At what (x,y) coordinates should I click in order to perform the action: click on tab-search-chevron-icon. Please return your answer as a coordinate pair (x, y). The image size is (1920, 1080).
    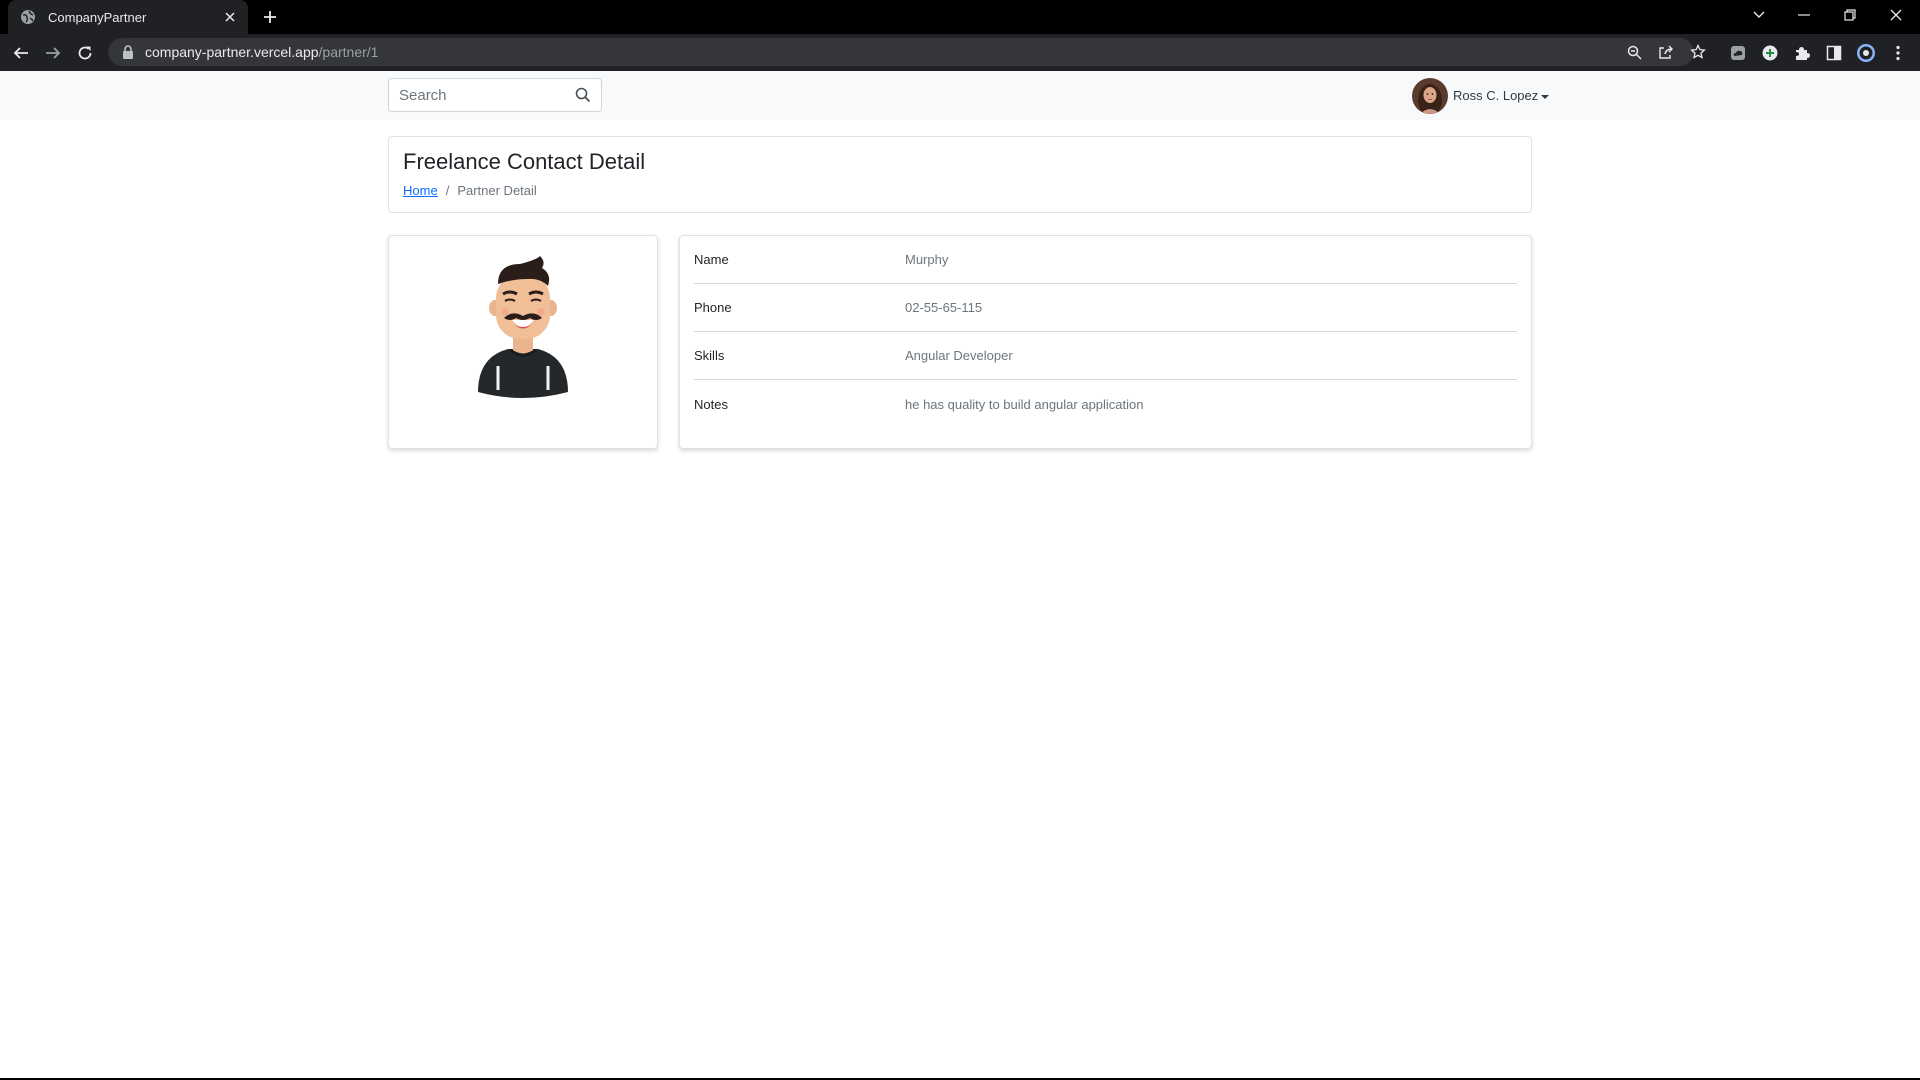
    Looking at the image, I should click on (1759, 15).